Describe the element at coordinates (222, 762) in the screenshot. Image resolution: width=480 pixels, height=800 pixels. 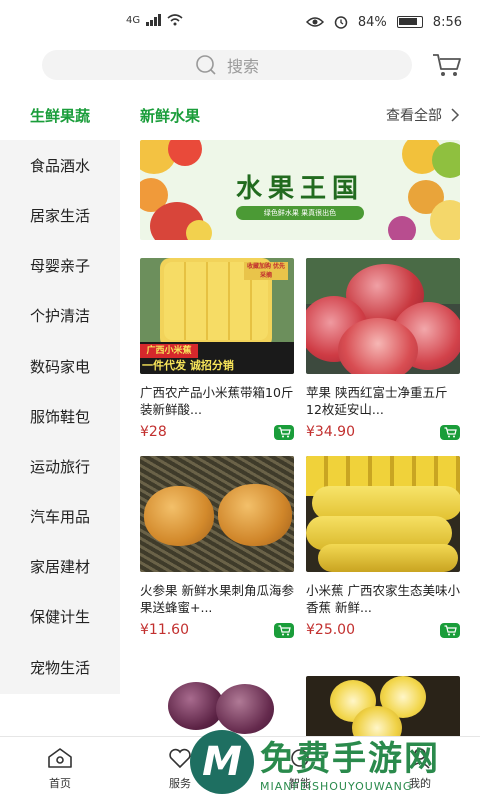
I see `watermark-logo-icon: M` at that location.